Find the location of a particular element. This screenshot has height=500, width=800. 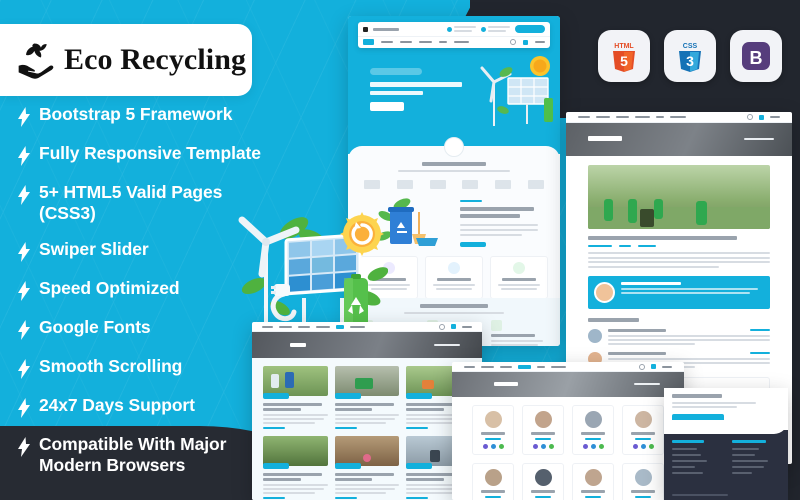

nav-blog-active is located at coordinates (340, 326).